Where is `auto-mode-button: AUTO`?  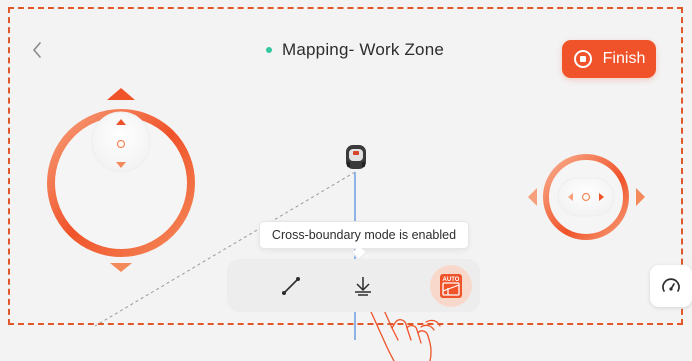 auto-mode-button: AUTO is located at coordinates (451, 285).